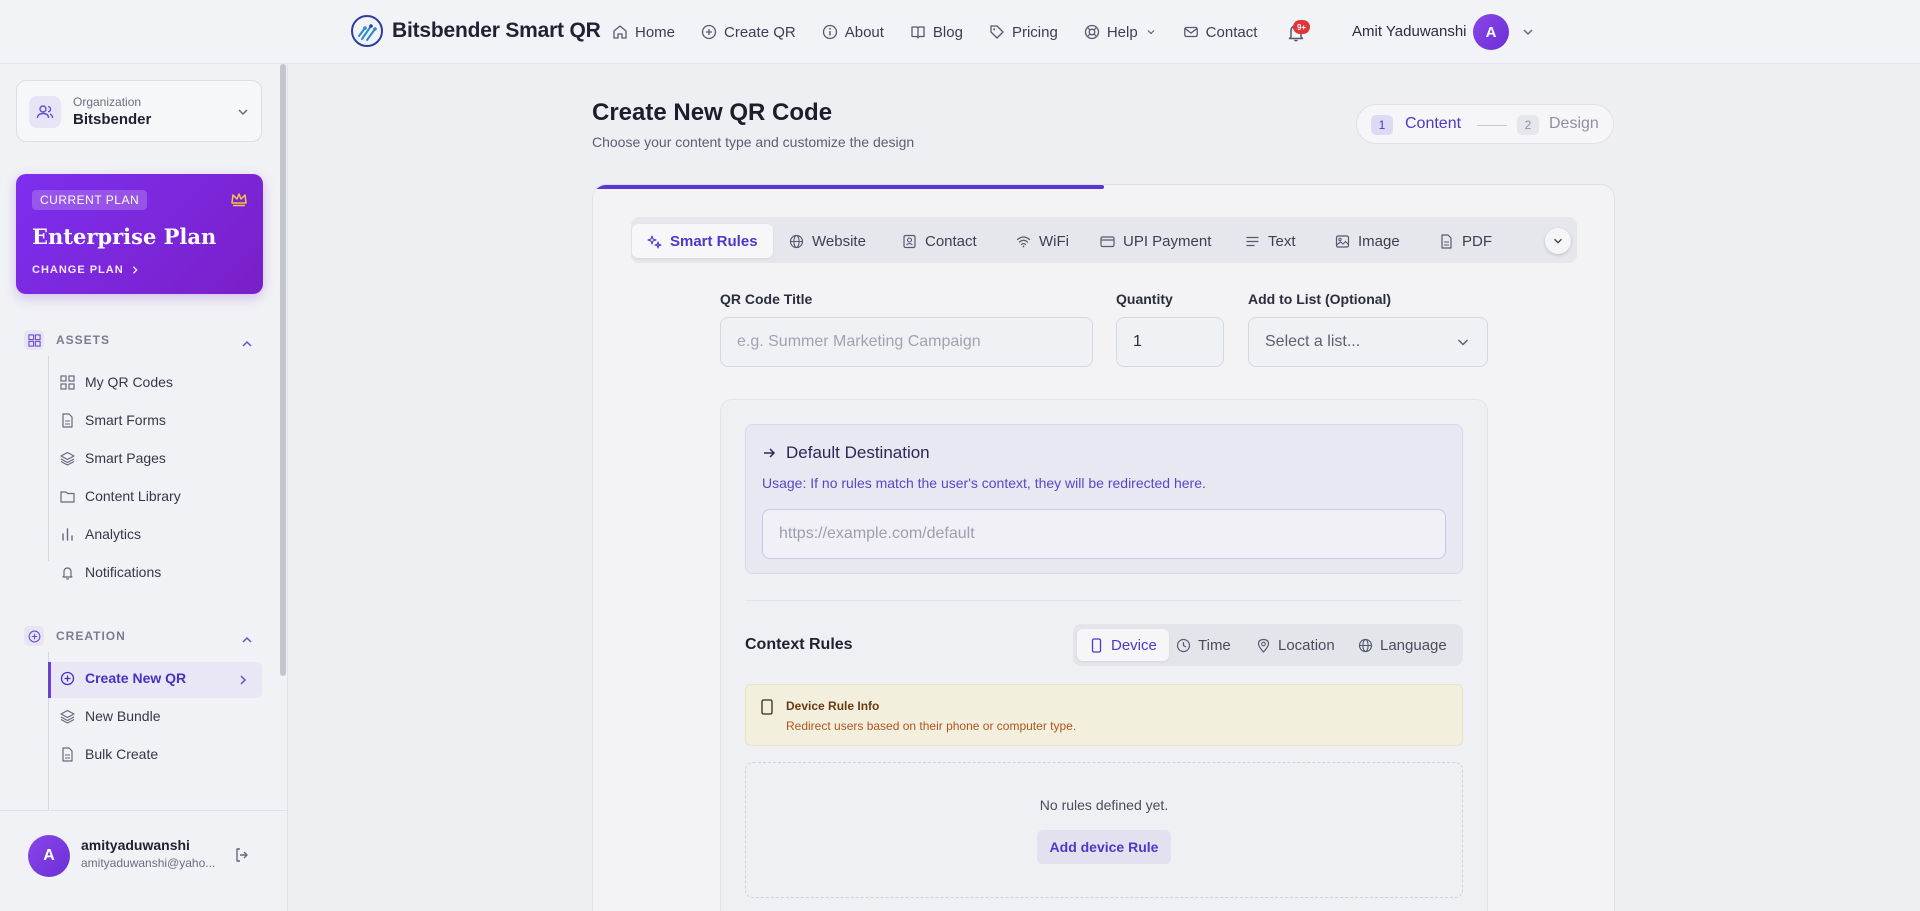  I want to click on brand: Bitsbender Smart QR, so click(475, 31).